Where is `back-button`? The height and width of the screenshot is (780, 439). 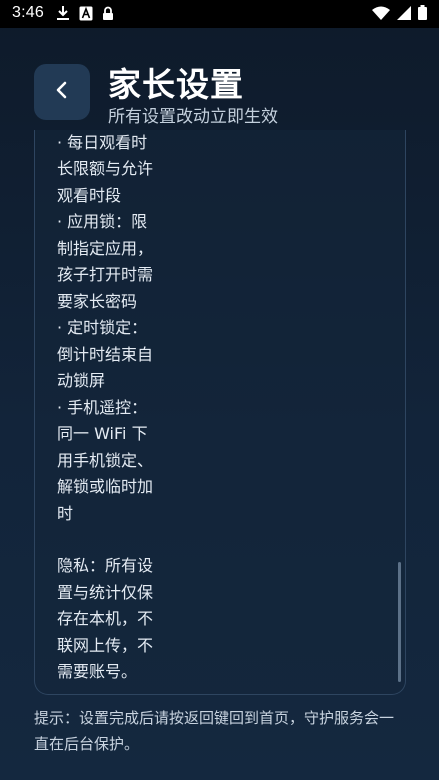
back-button is located at coordinates (62, 92).